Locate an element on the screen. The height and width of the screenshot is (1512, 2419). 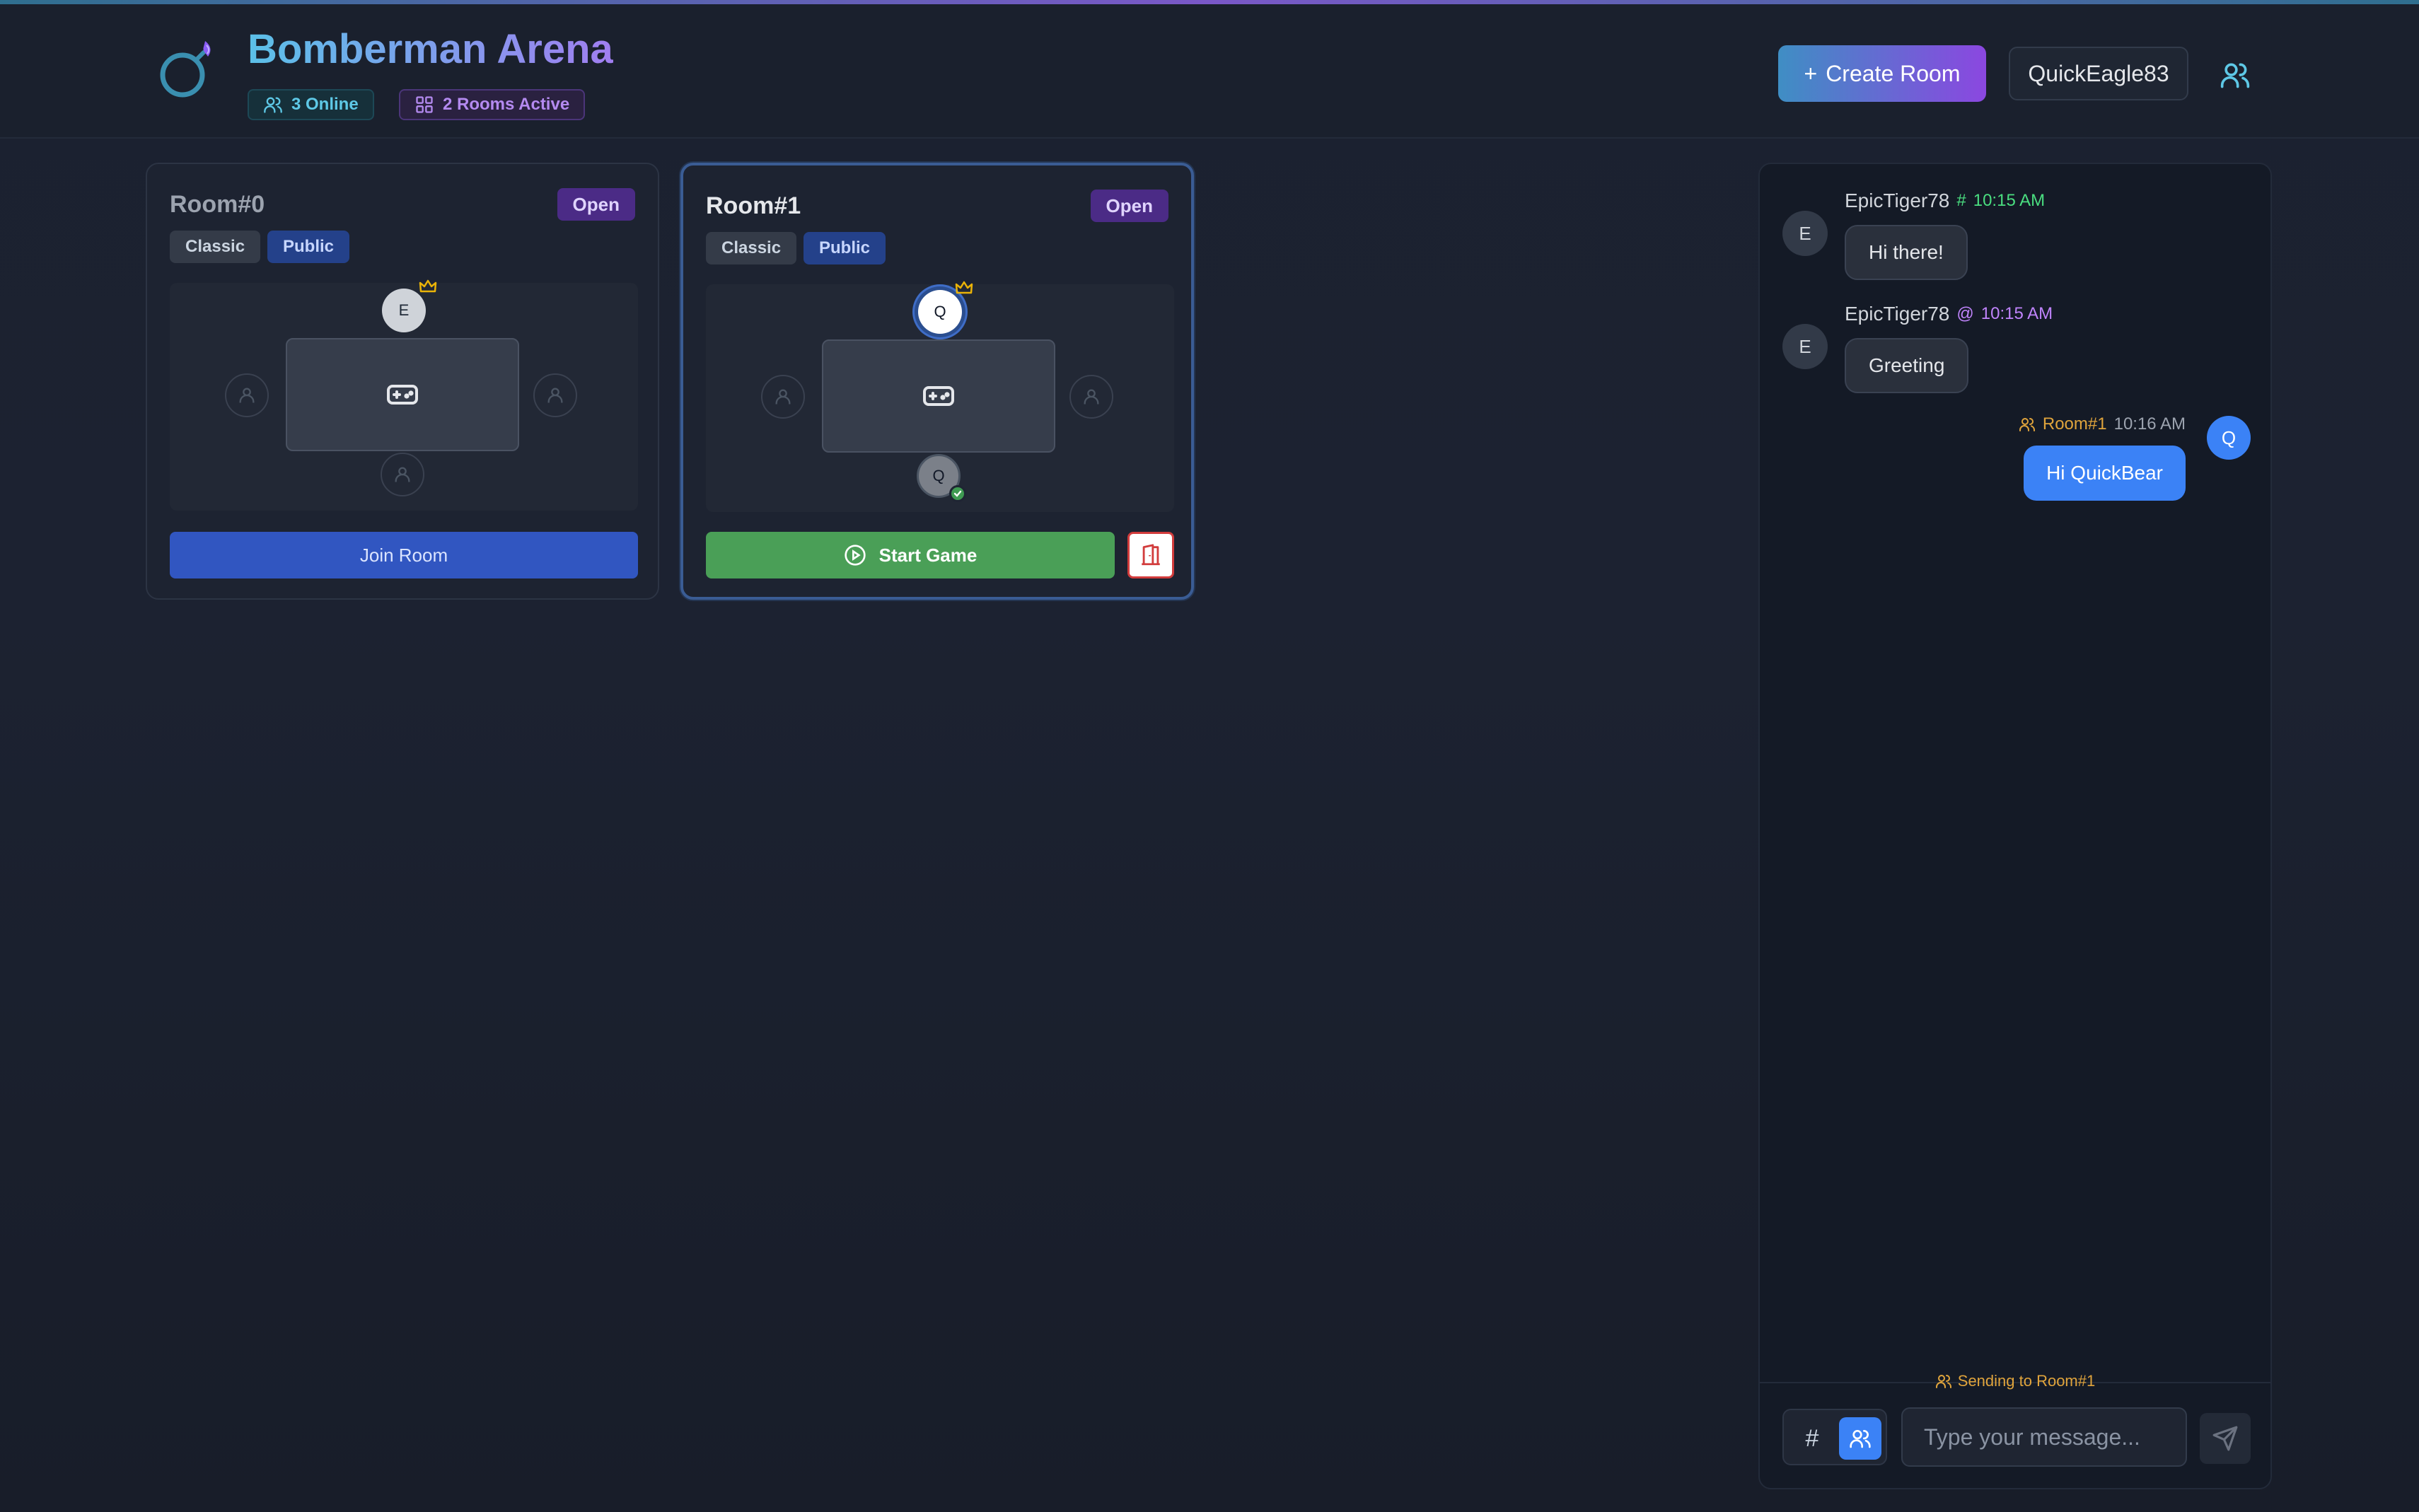
online-count-text: 3 Online is located at coordinates (325, 104).